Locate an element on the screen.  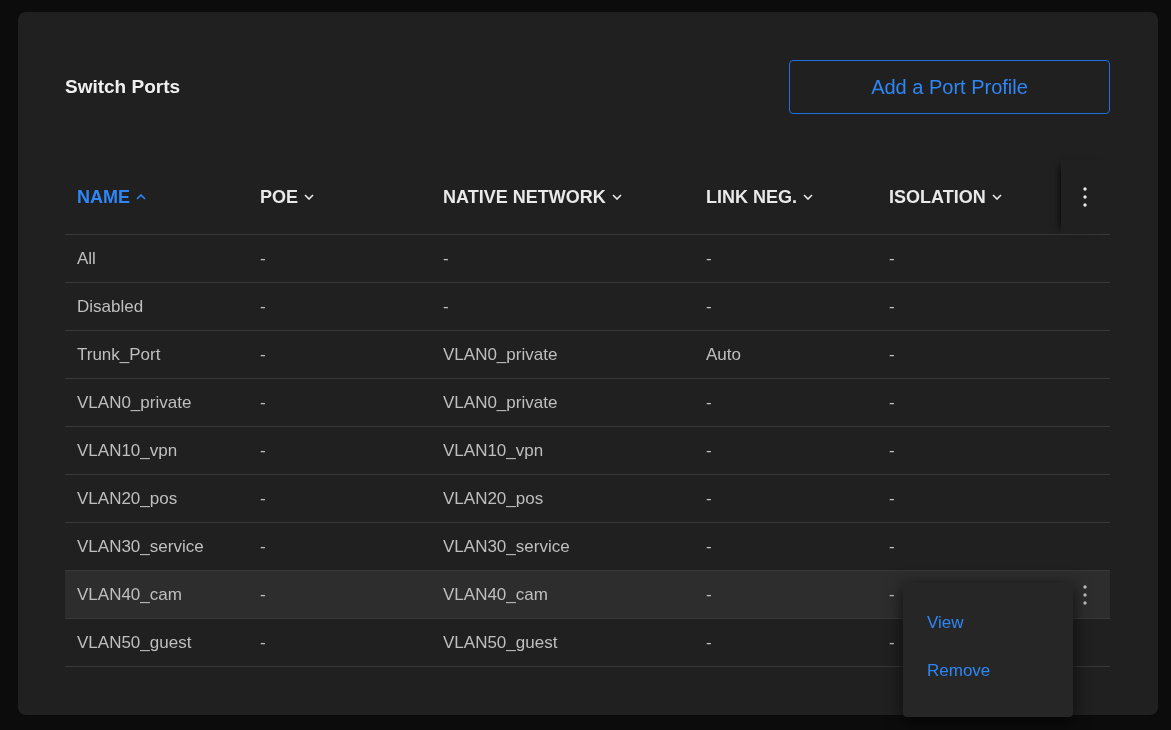
table-cell: Trunk_Port is located at coordinates (119, 354).